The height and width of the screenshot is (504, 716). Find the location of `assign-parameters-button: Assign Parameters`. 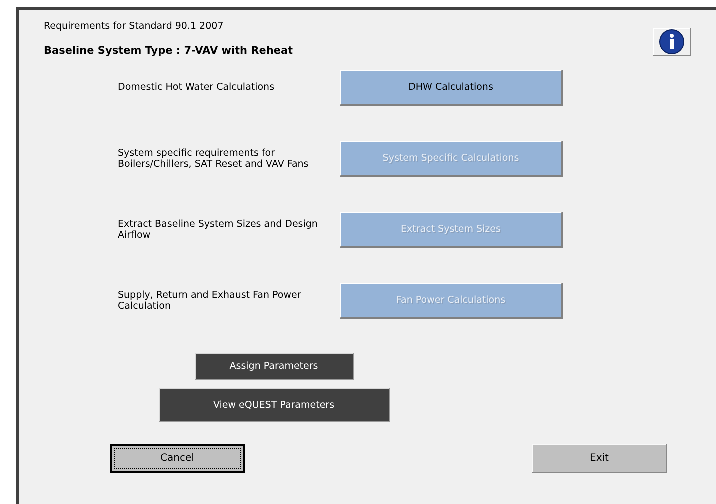

assign-parameters-button: Assign Parameters is located at coordinates (274, 366).